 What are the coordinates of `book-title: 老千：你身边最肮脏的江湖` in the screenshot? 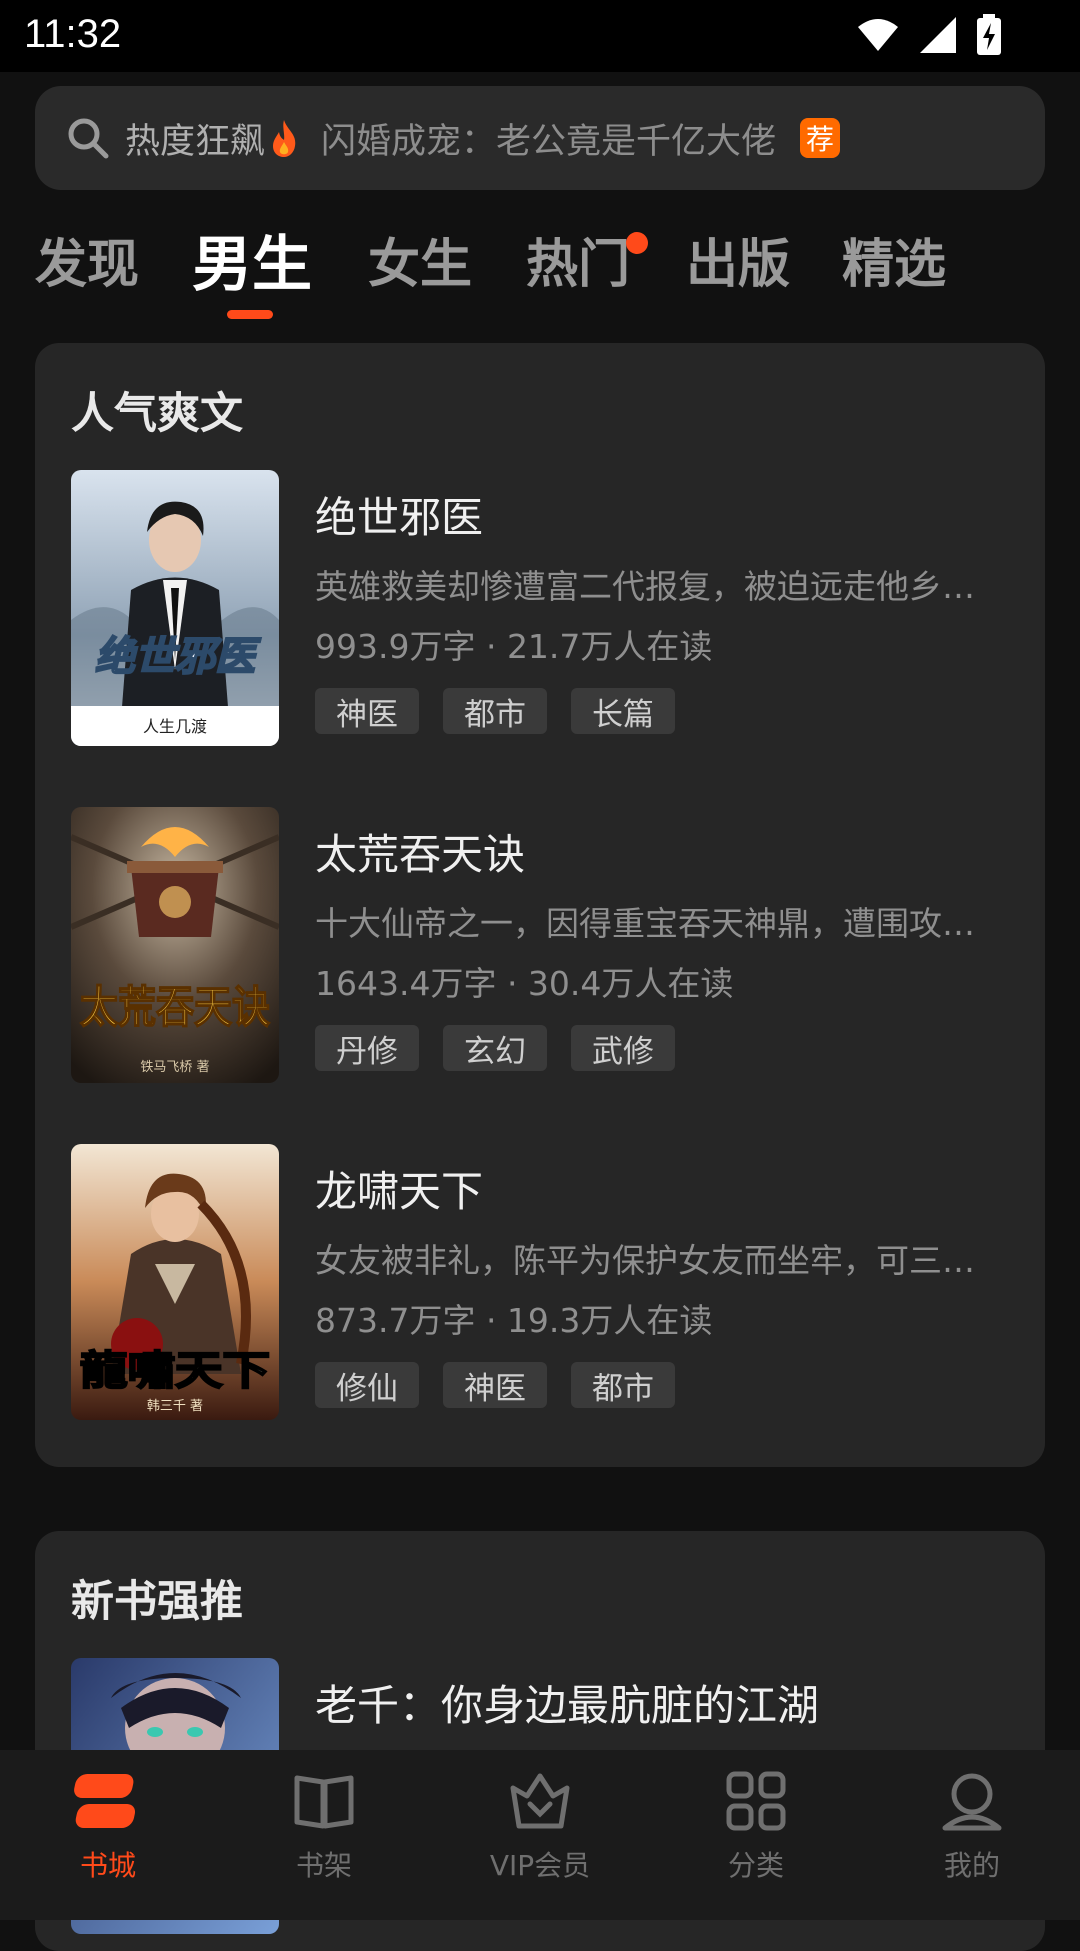 It's located at (567, 1702).